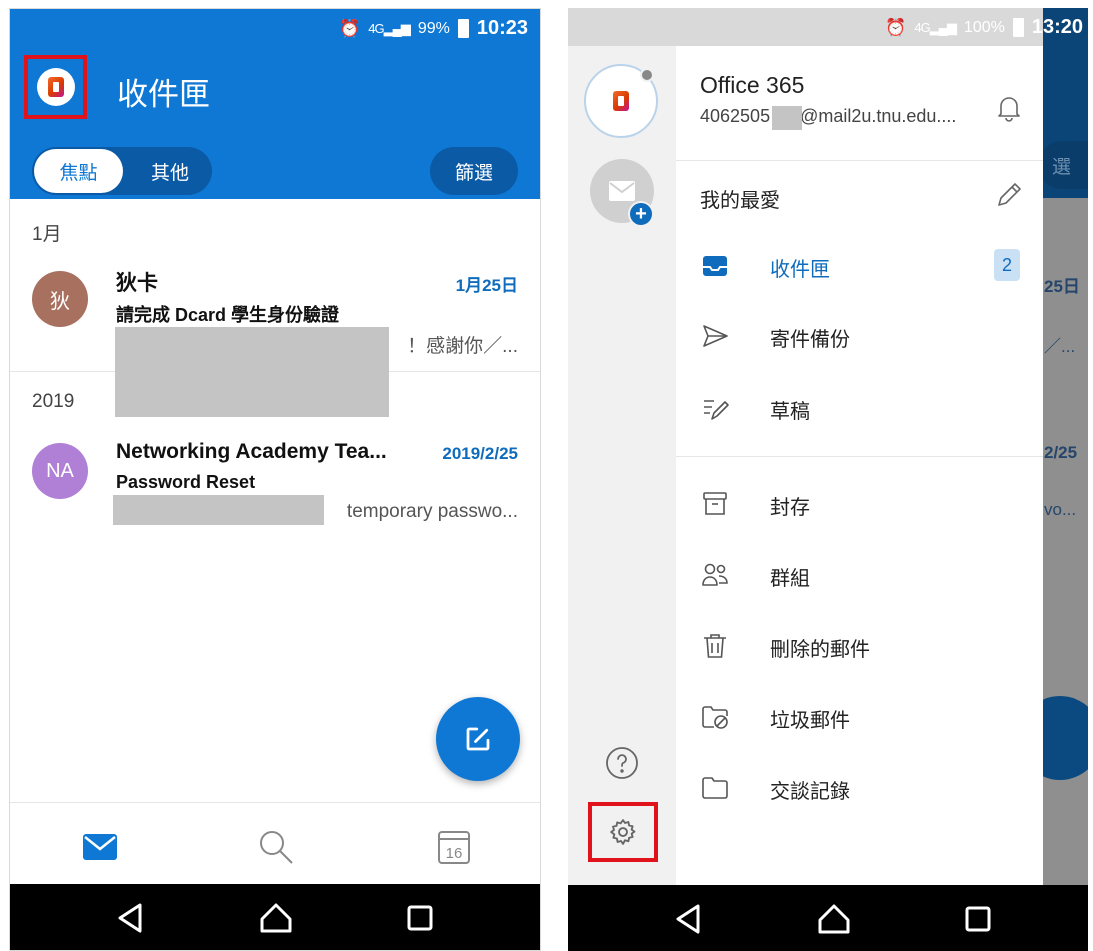 The height and width of the screenshot is (951, 1093). I want to click on status-bar: ⏰ 4G▂▄▆ 100% 13:20, so click(825, 27).